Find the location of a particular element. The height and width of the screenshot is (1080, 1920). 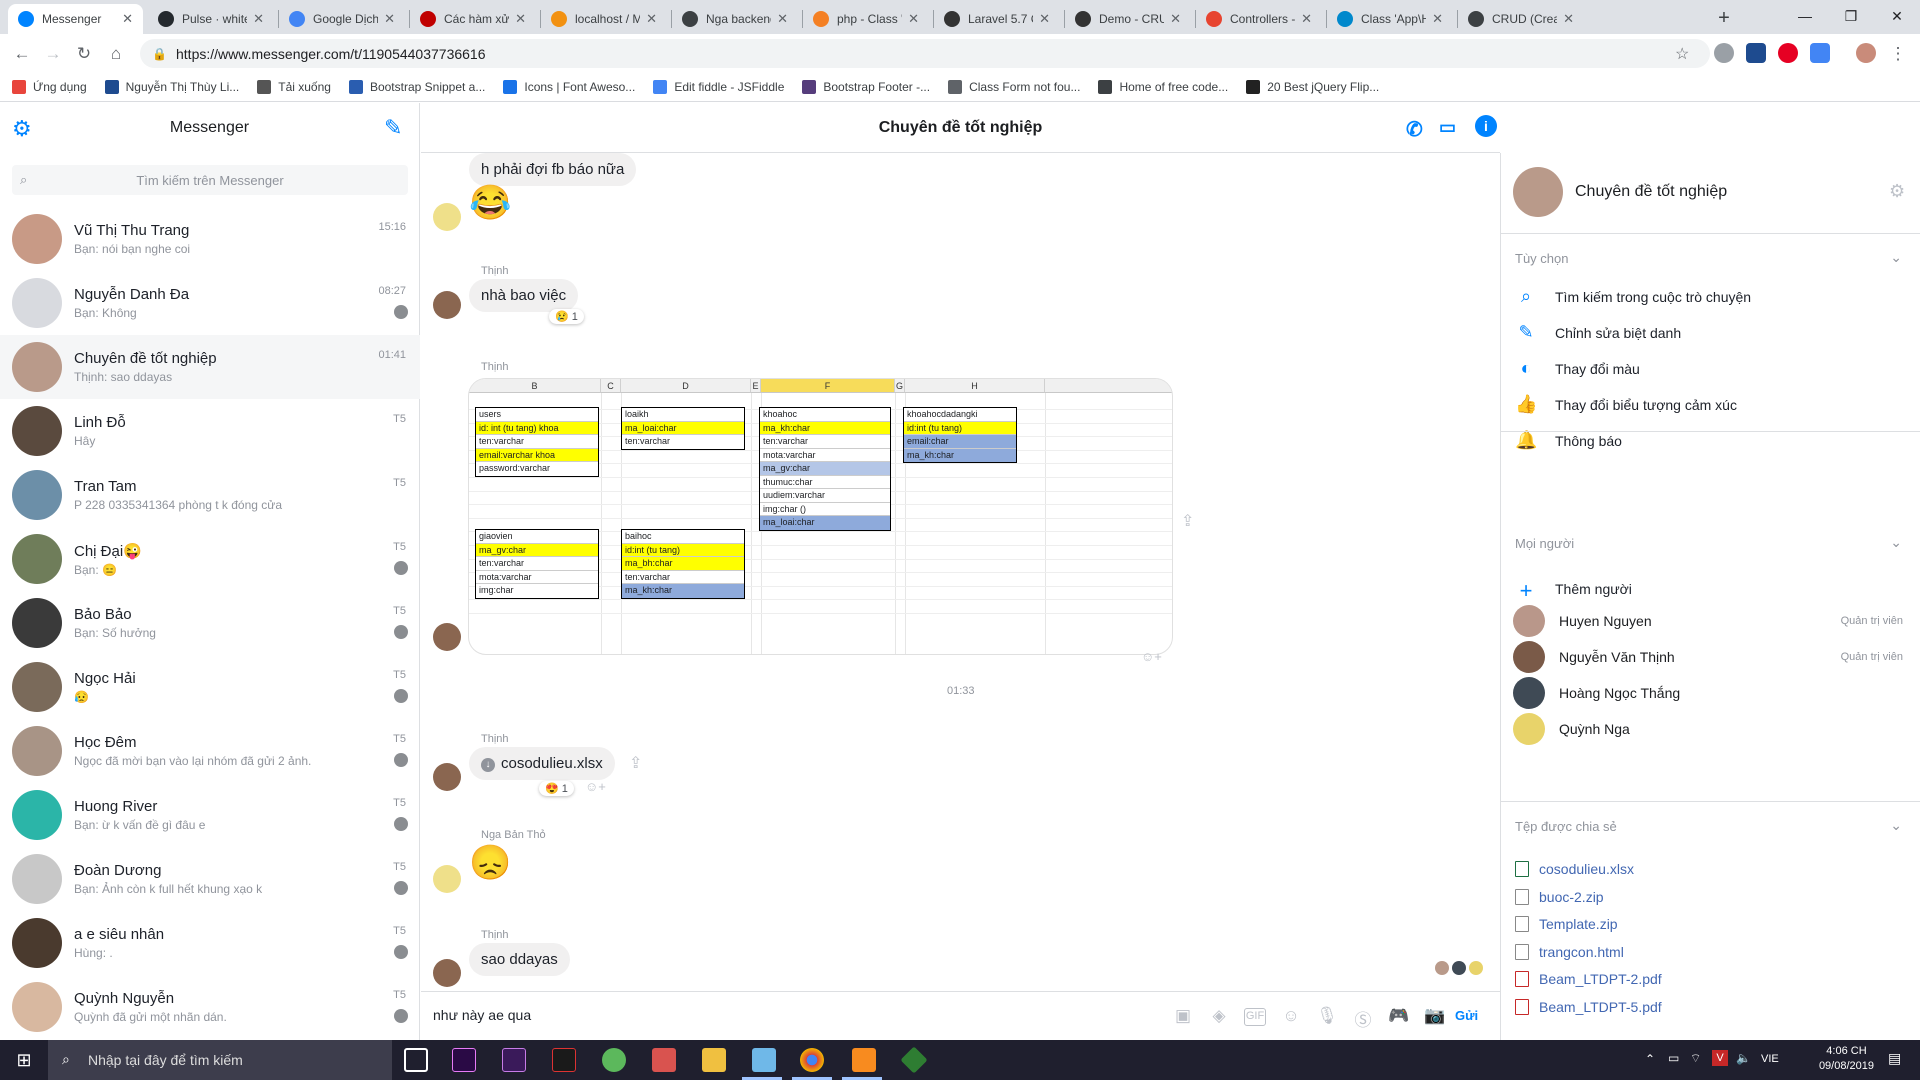

emoji-message: 😞 is located at coordinates (490, 863).